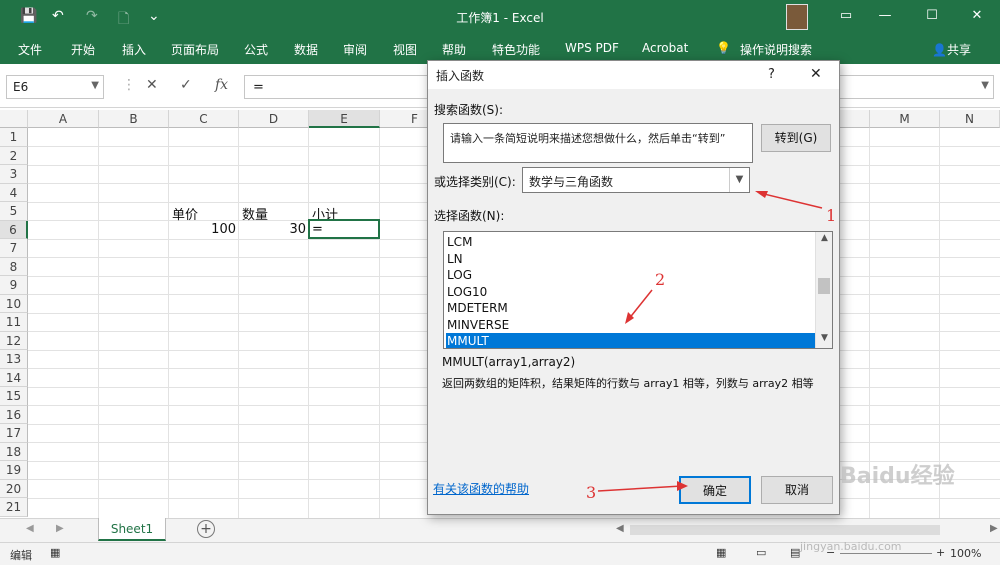 This screenshot has height=565, width=1000. Describe the element at coordinates (831, 215) in the screenshot. I see `annotation-1: 1` at that location.